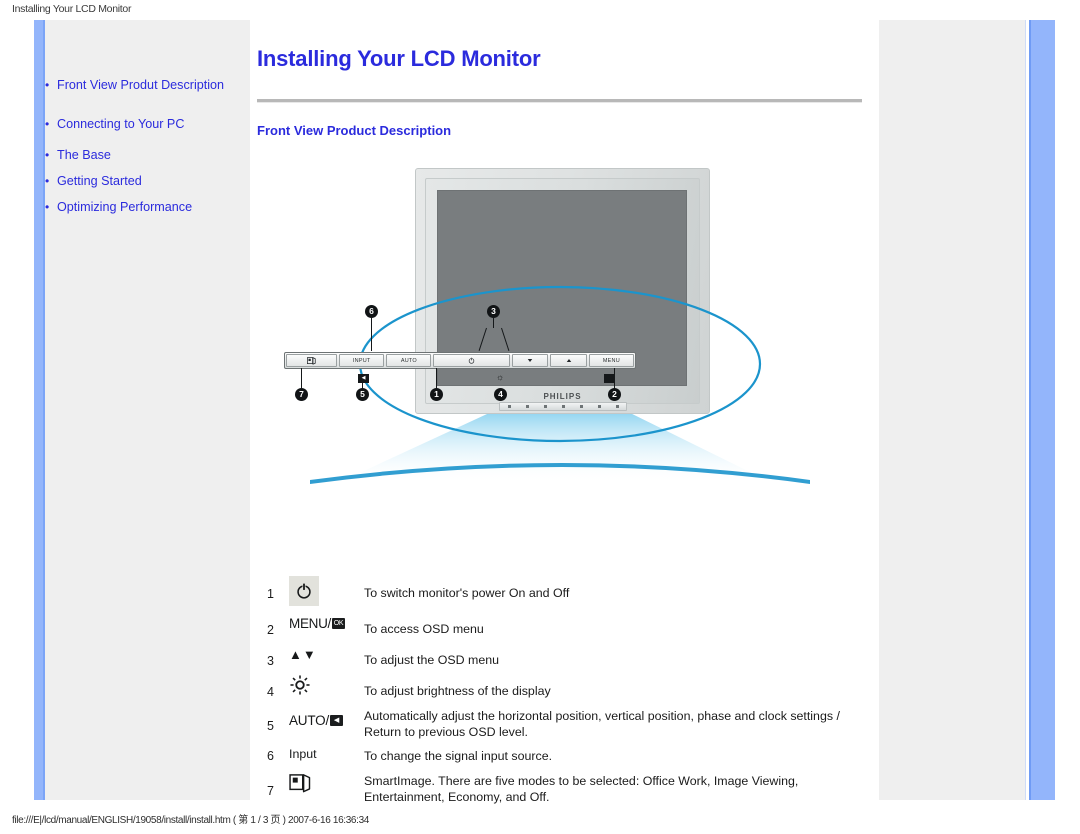 Image resolution: width=1080 pixels, height=834 pixels. Describe the element at coordinates (121, 124) in the screenshot. I see `sidebar-item-label: Connecting to Your PC` at that location.